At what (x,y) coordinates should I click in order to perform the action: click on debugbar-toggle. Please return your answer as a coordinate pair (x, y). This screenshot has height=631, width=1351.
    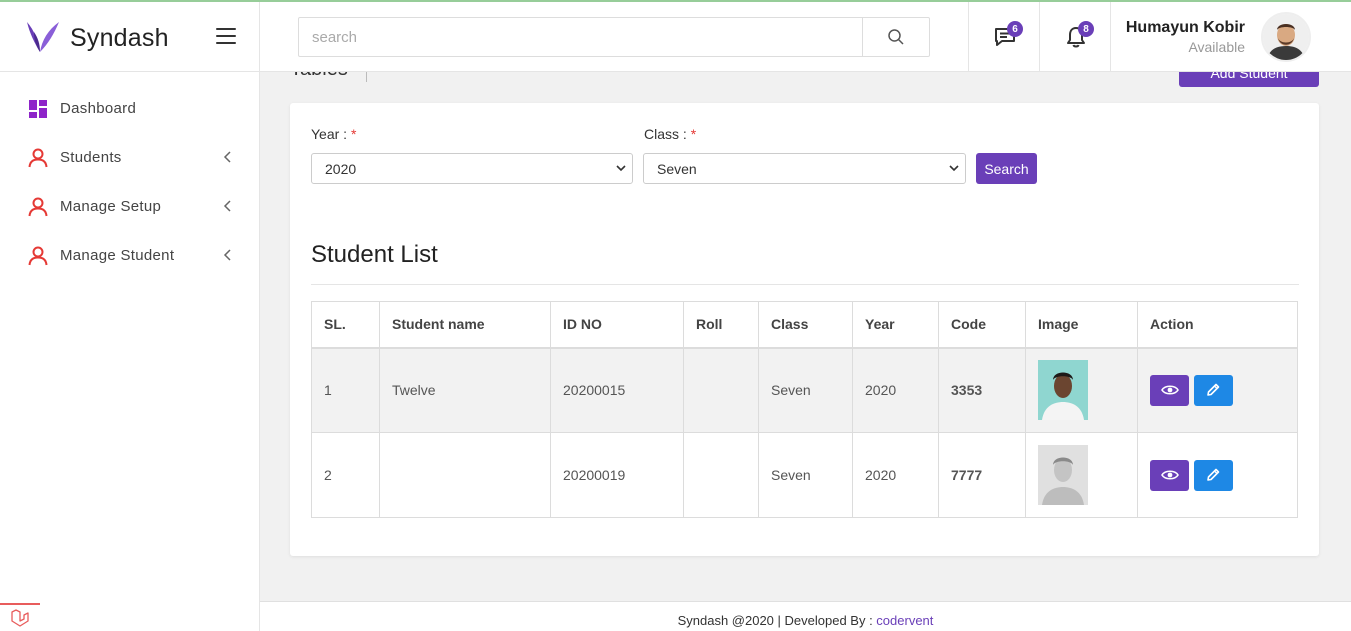
    Looking at the image, I should click on (20, 617).